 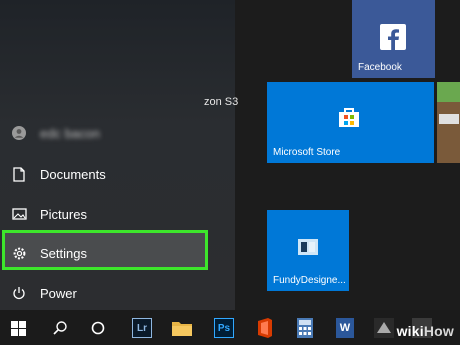 I want to click on lightroom-label: Lr, so click(x=142, y=328).